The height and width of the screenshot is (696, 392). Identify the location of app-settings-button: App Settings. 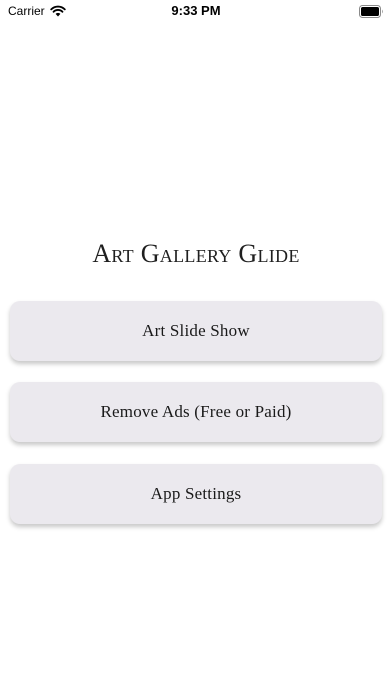
(196, 494).